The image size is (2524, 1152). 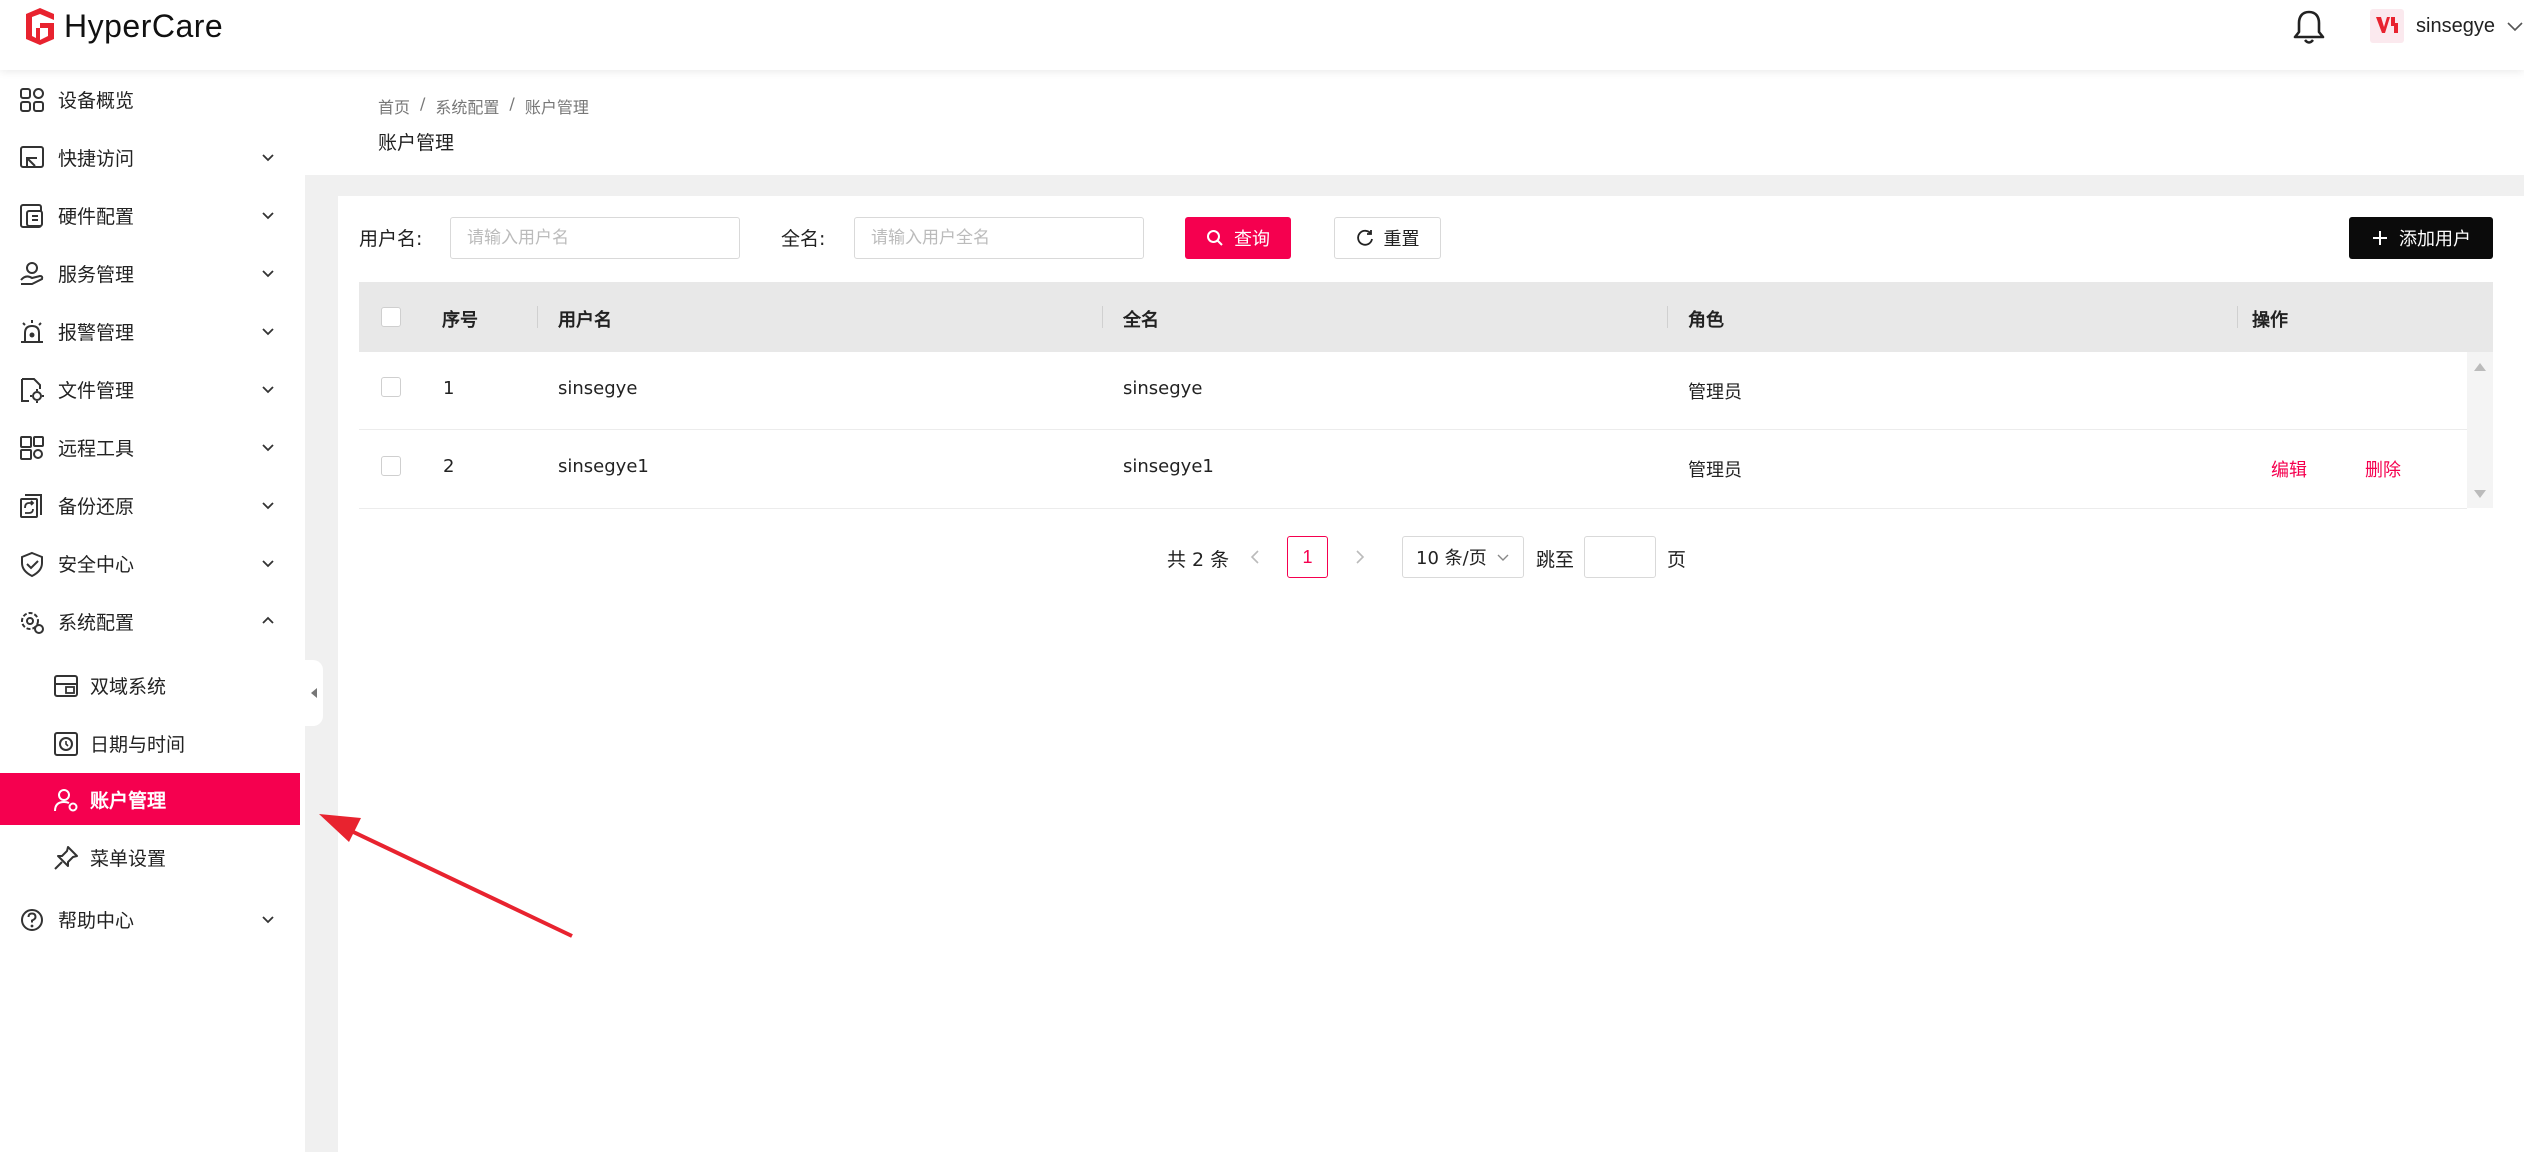 I want to click on service-icon, so click(x=32, y=273).